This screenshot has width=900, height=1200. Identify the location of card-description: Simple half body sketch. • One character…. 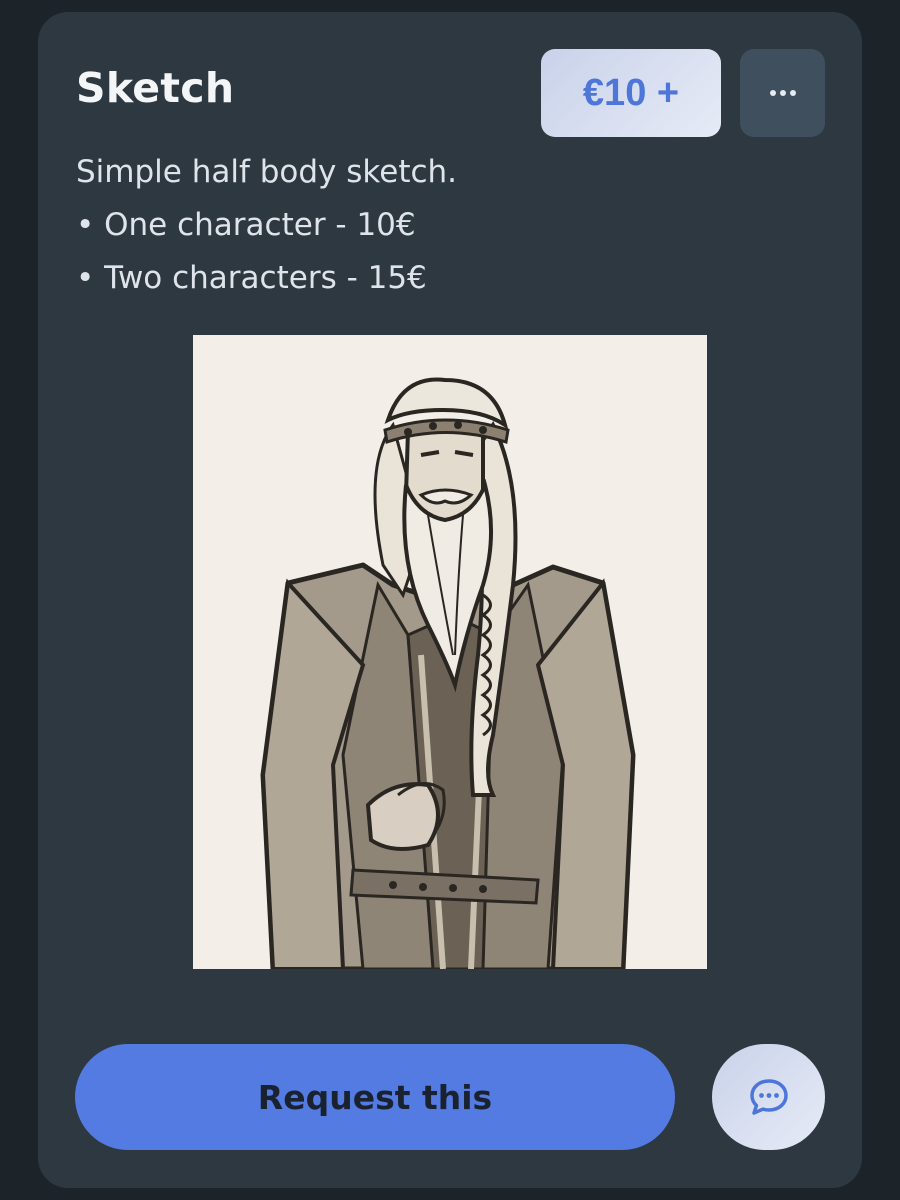
(426, 225).